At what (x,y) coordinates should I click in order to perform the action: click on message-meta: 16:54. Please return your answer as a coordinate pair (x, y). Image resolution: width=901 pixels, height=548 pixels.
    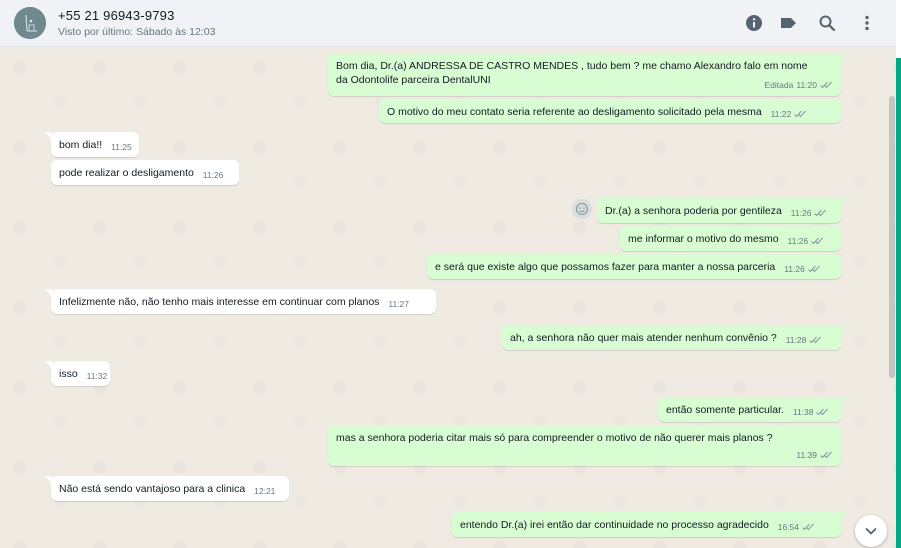
    Looking at the image, I should click on (796, 527).